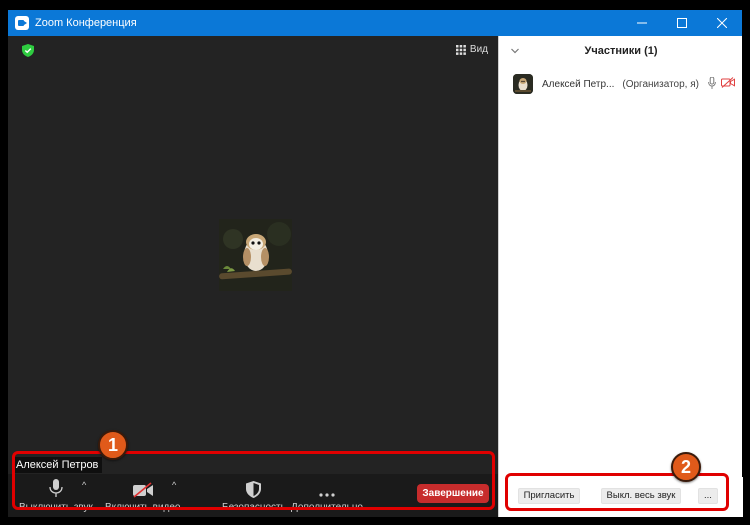 This screenshot has height=525, width=750. What do you see at coordinates (253, 480) in the screenshot?
I see `toolbar-highlight-box` at bounding box center [253, 480].